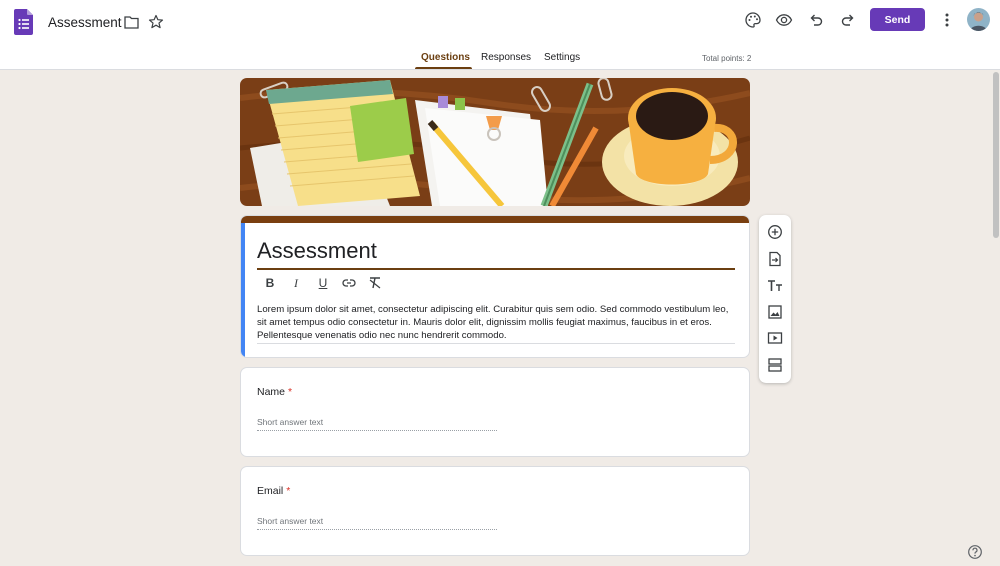 Image resolution: width=1000 pixels, height=566 pixels. What do you see at coordinates (562, 57) in the screenshot?
I see `tab-settings: Settings` at bounding box center [562, 57].